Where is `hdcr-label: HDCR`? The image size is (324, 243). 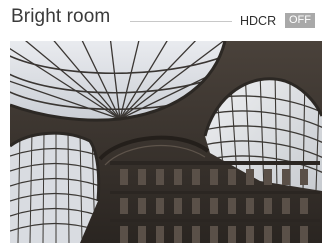 hdcr-label: HDCR is located at coordinates (258, 21).